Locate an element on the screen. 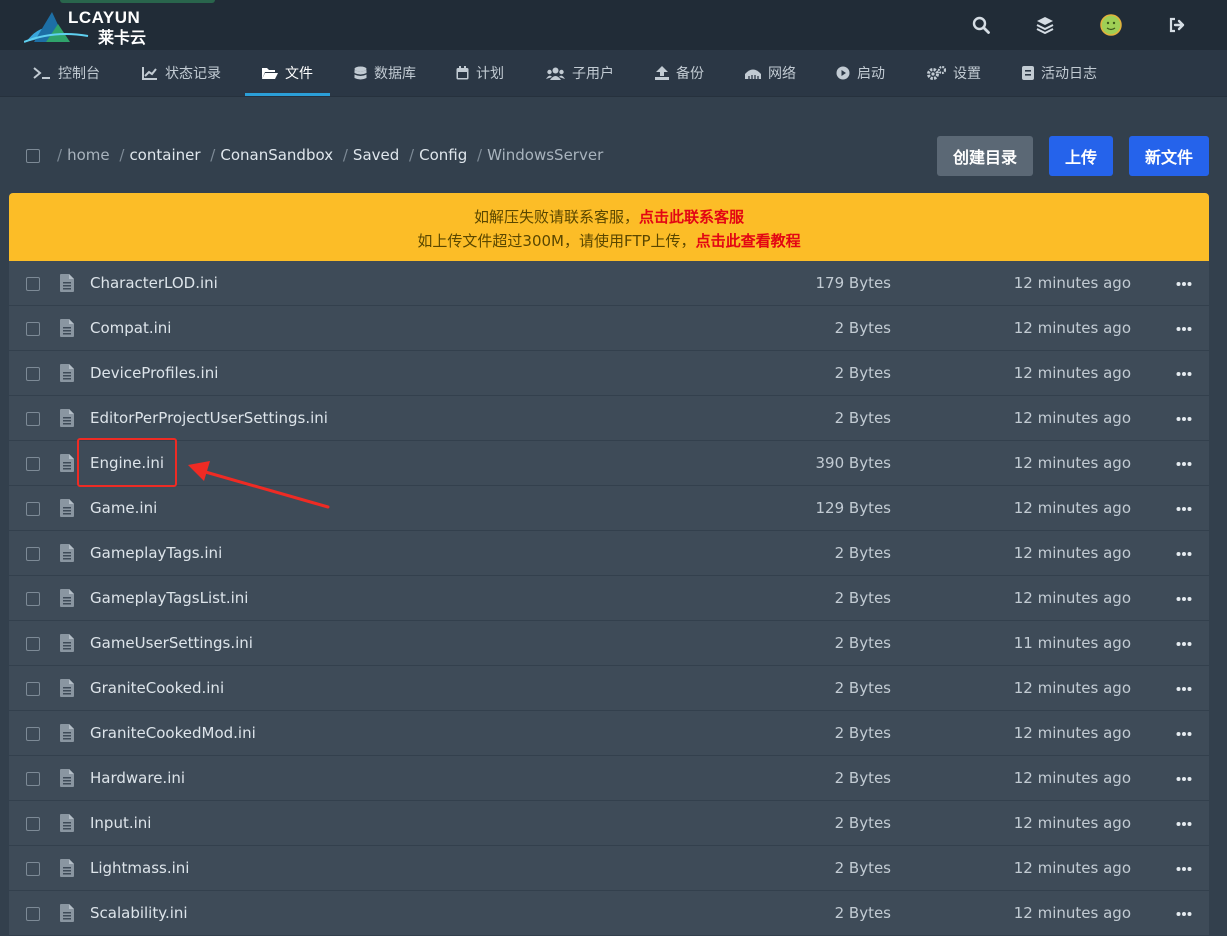 The height and width of the screenshot is (936, 1227). file-row: Input.ini 2 Bytes 12 minutes ago is located at coordinates (609, 823).